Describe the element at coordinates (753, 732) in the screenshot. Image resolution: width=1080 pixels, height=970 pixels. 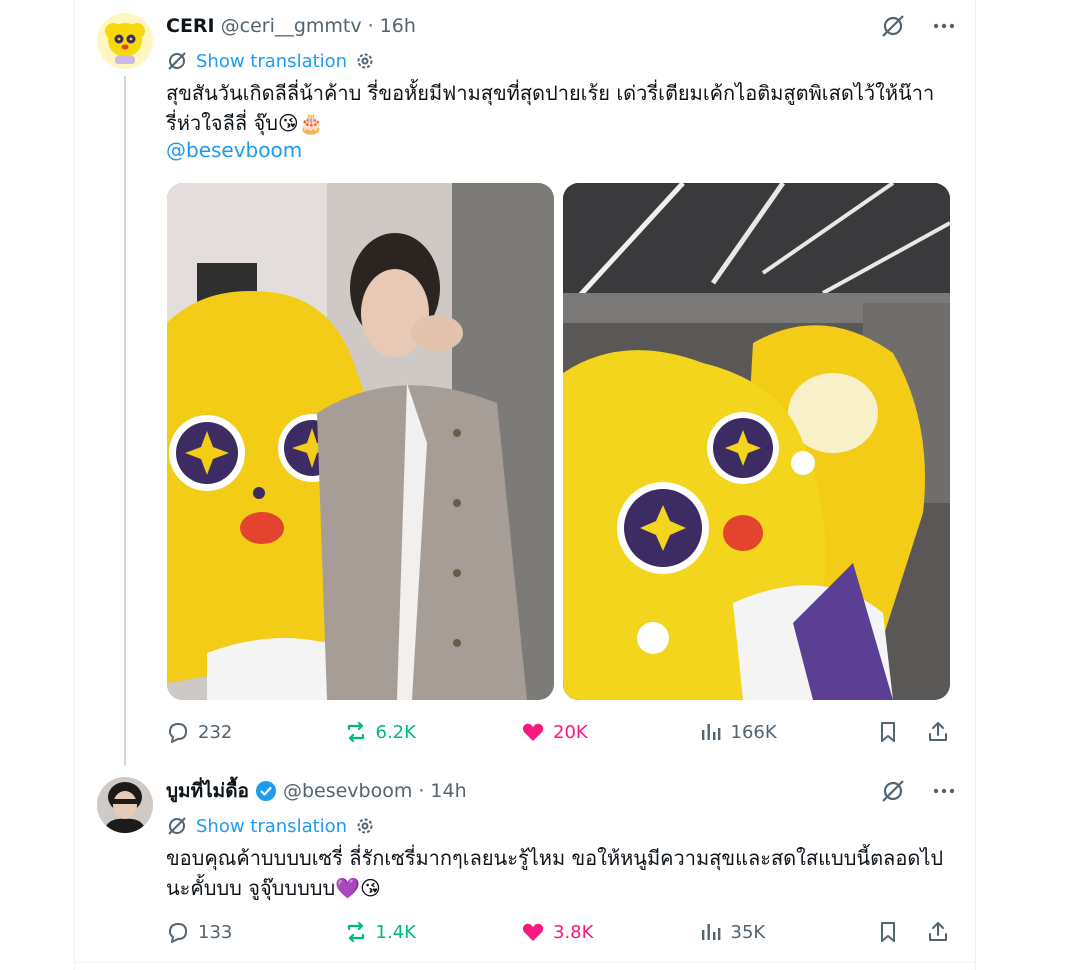
I see `views-count: 166K` at that location.